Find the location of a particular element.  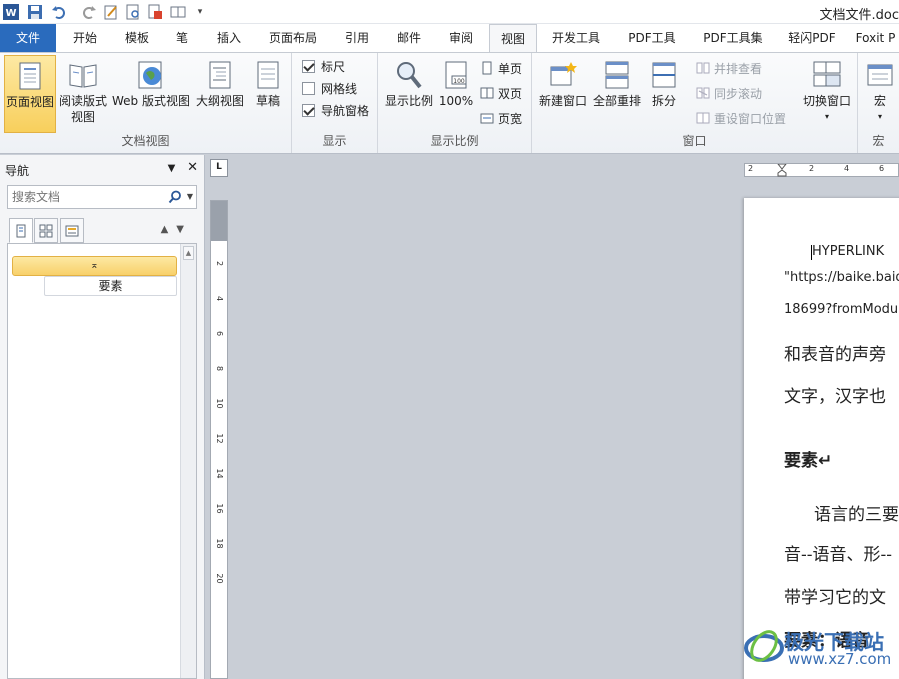

checkbox-box is located at coordinates (308, 88).